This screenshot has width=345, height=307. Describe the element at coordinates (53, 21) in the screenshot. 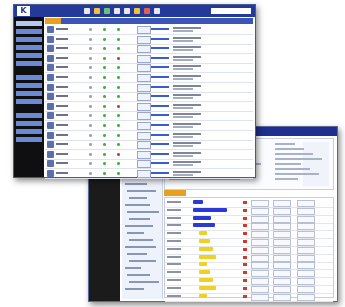

I see `header-tab-active` at that location.